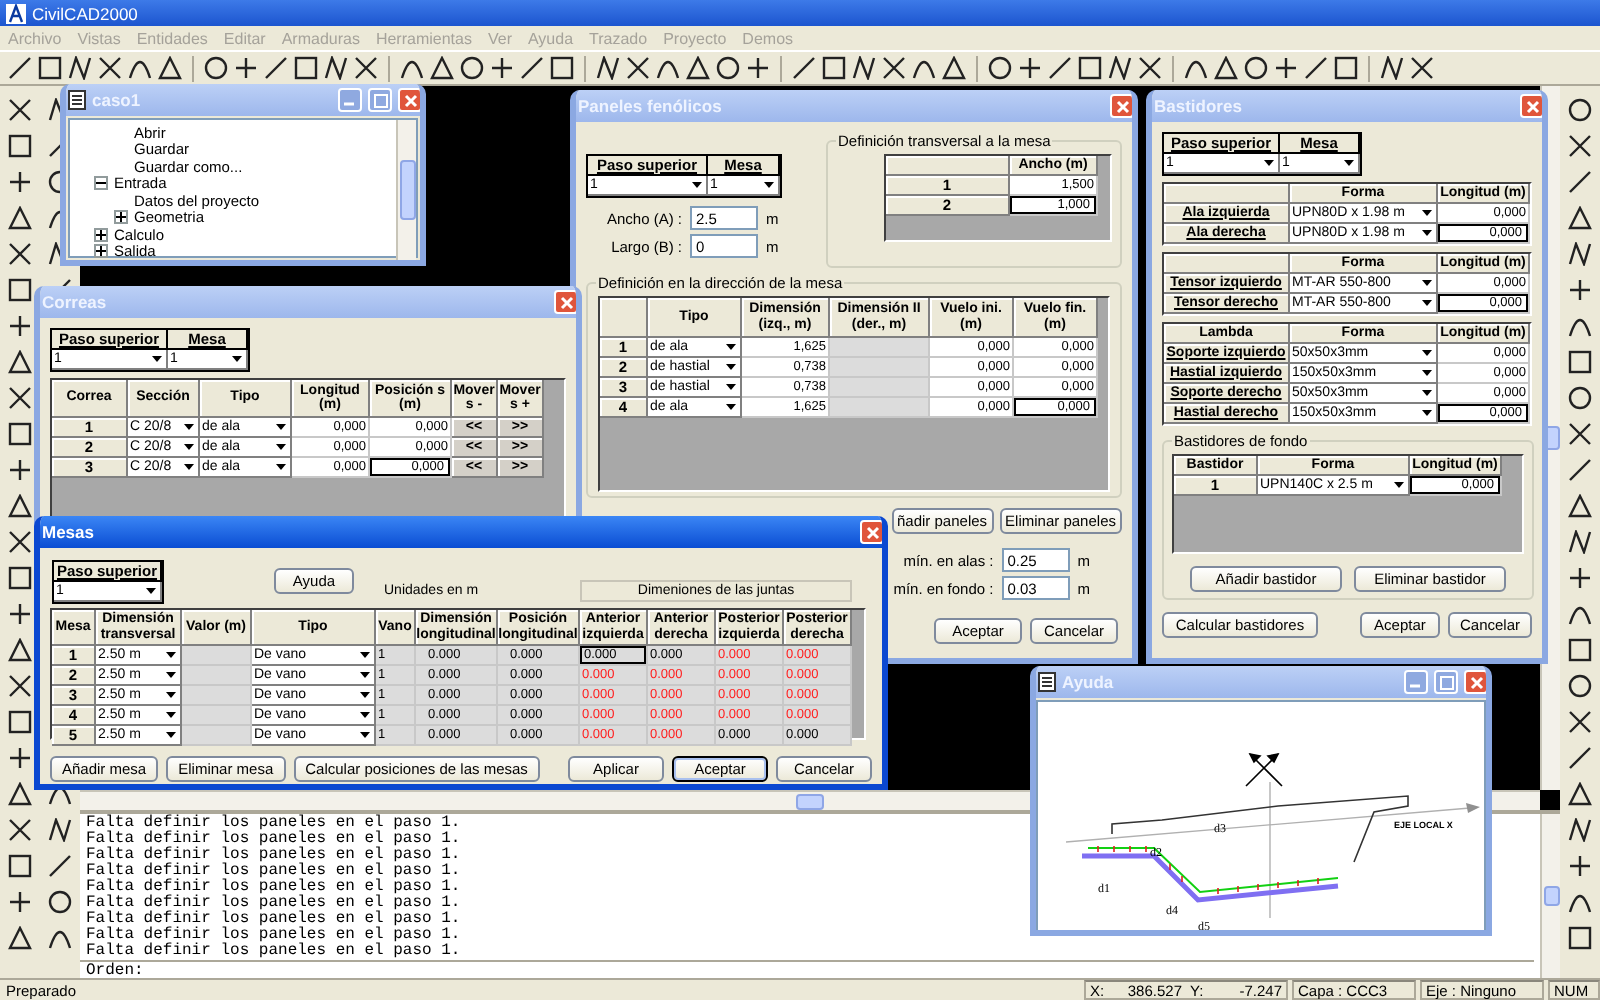 The height and width of the screenshot is (1000, 1600). What do you see at coordinates (651, 106) in the screenshot?
I see `window-title: Paneles fenólicos` at bounding box center [651, 106].